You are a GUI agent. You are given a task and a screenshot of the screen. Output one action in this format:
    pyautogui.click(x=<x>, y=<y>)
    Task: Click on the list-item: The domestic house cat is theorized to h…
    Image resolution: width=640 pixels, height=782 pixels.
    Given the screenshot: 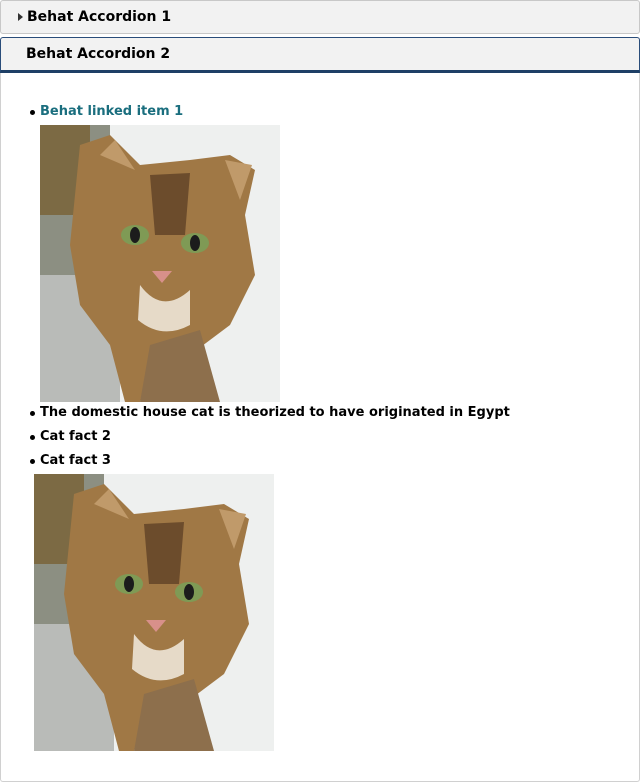 What is the action you would take?
    pyautogui.click(x=275, y=412)
    